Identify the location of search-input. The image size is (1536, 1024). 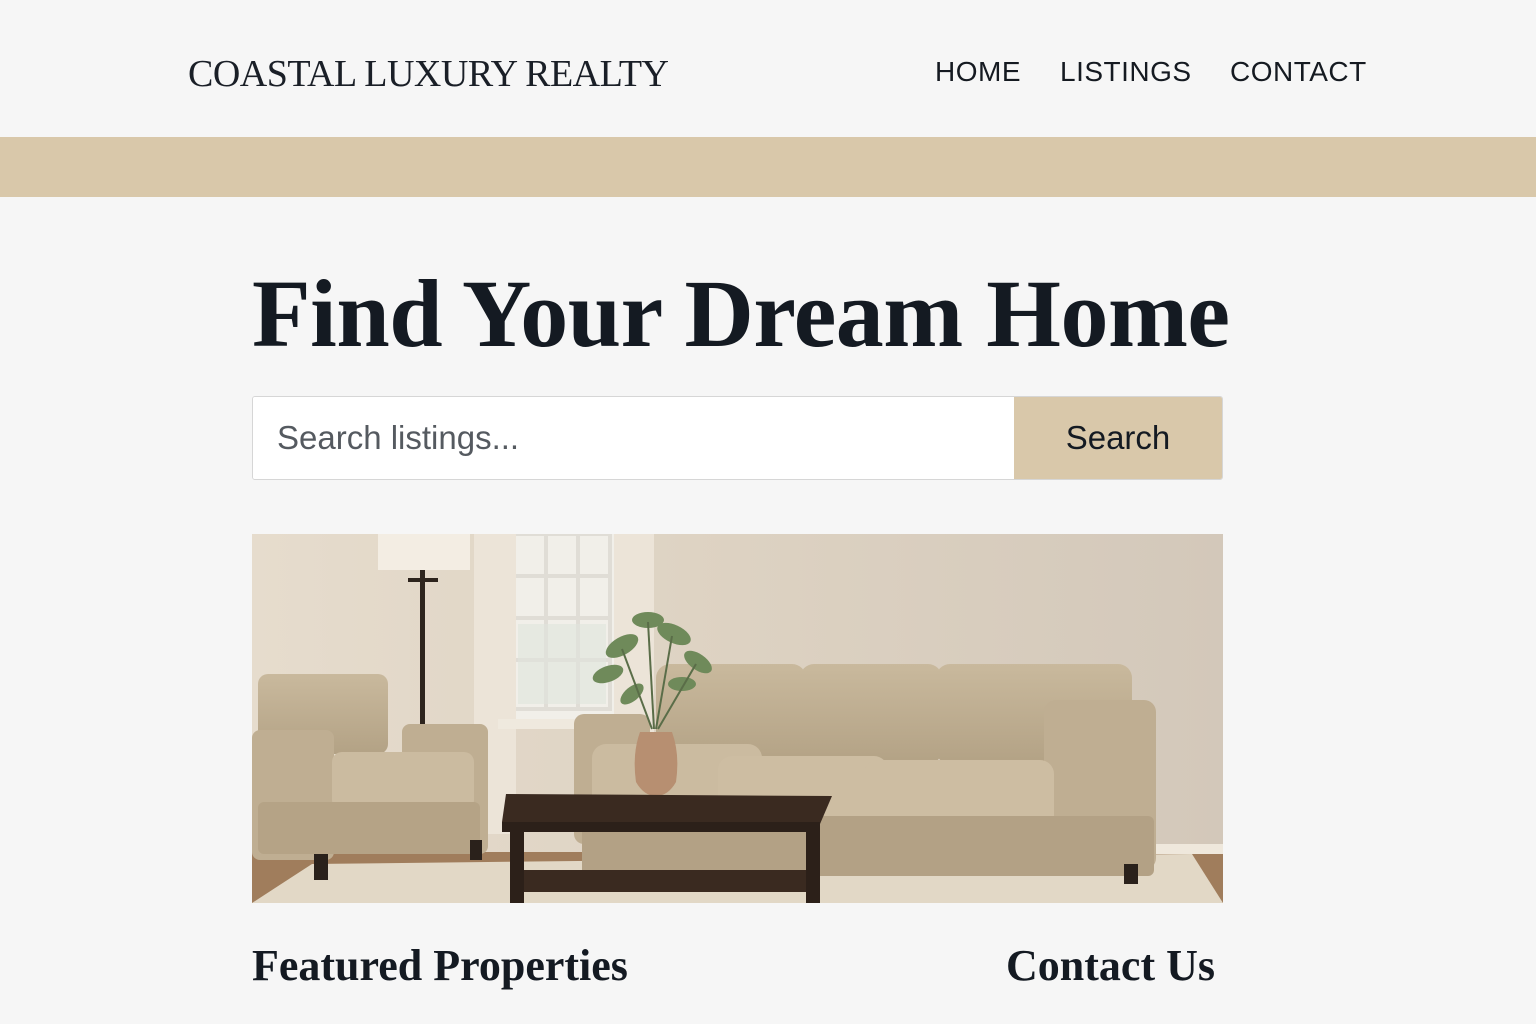
(633, 438).